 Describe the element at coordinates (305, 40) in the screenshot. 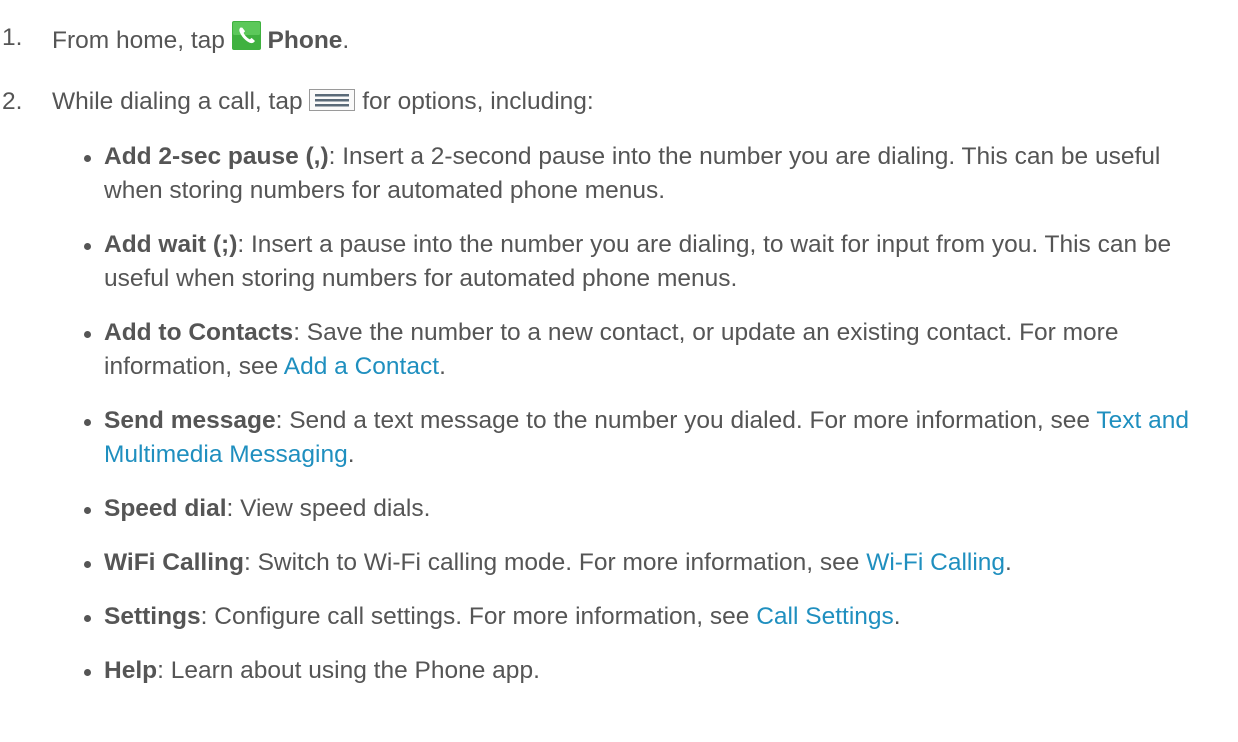

I see `phone-app-name: Phone` at that location.